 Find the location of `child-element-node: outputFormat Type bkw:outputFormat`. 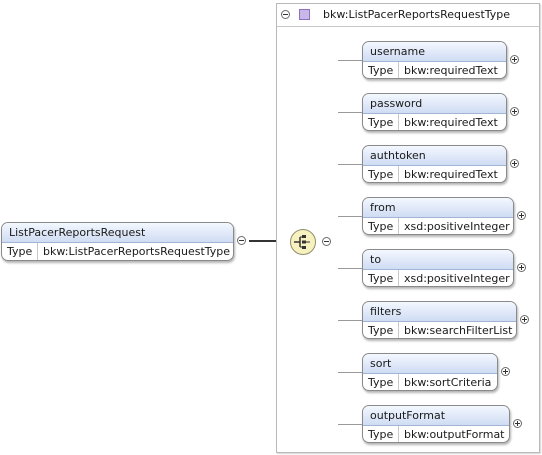

child-element-node: outputFormat Type bkw:outputFormat is located at coordinates (436, 424).